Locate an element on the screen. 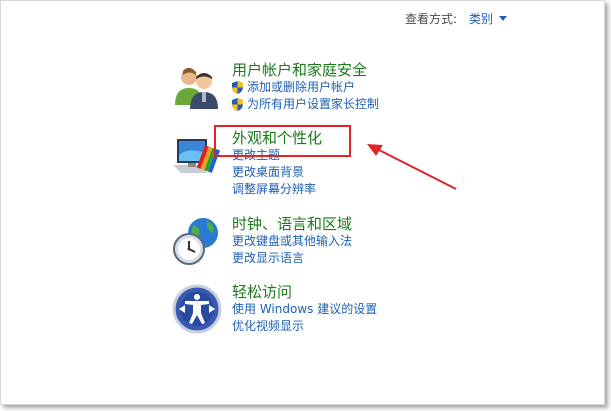  users-icon is located at coordinates (196, 88).